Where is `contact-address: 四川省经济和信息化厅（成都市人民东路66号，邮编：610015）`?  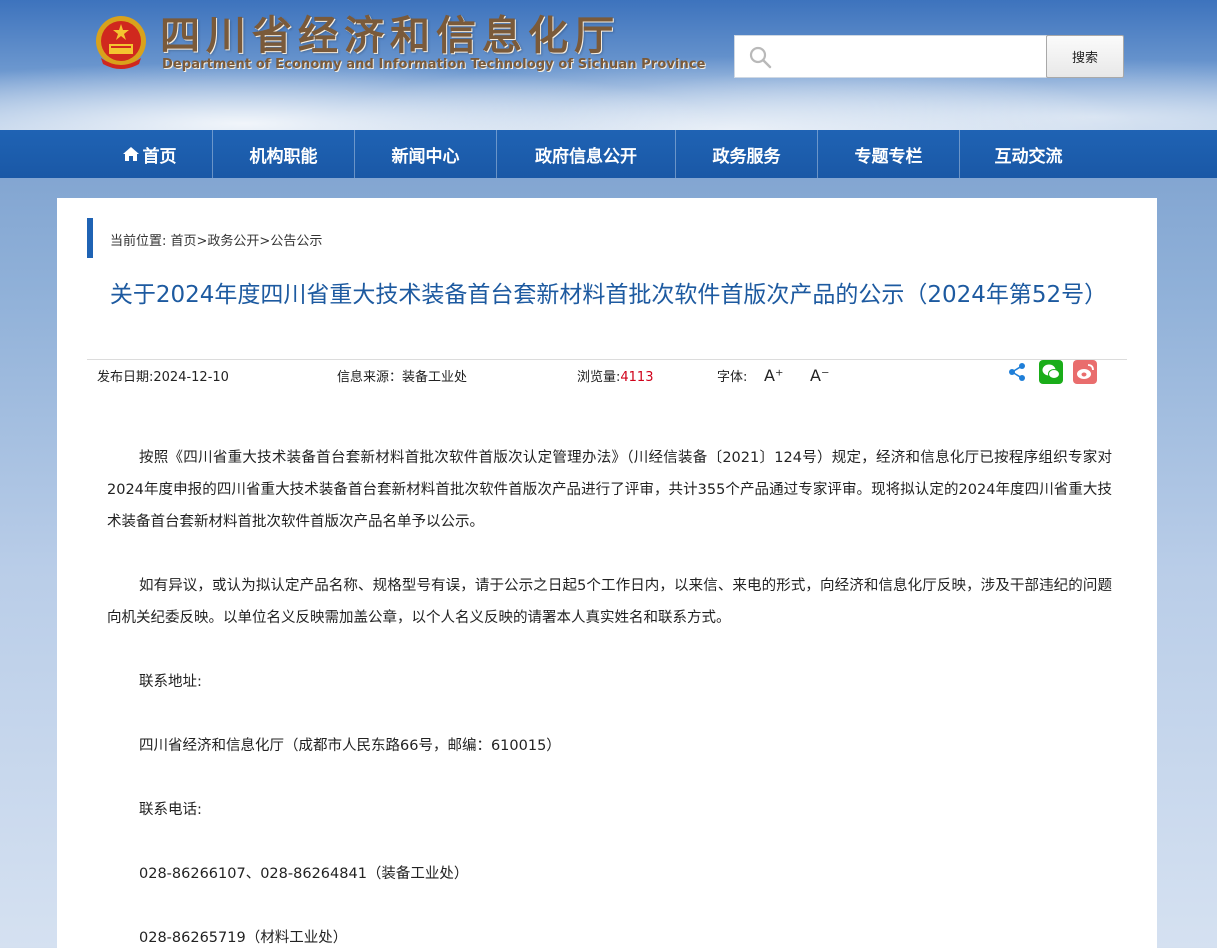
contact-address: 四川省经济和信息化厅（成都市人民东路66号，邮编：610015） is located at coordinates (350, 746).